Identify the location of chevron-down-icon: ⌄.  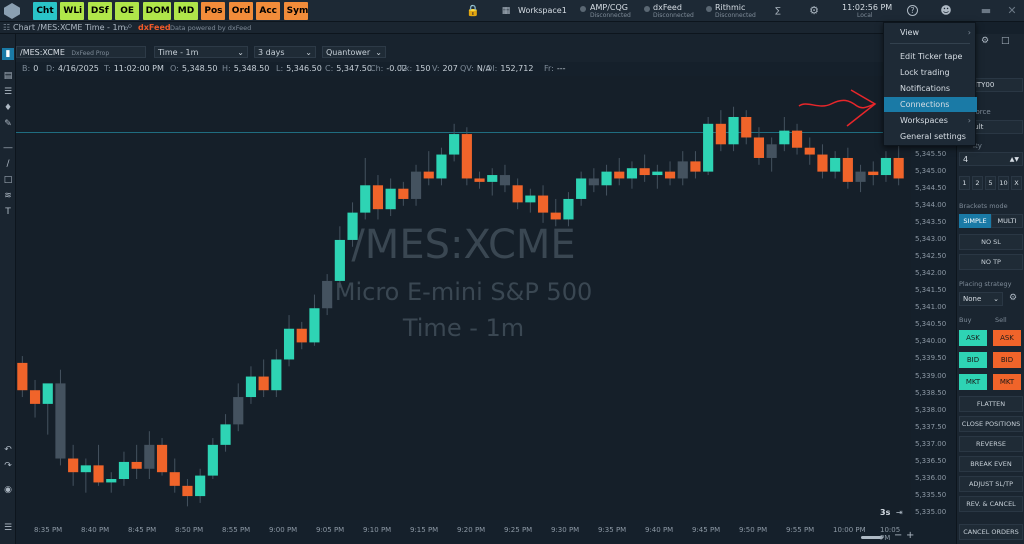
(996, 299).